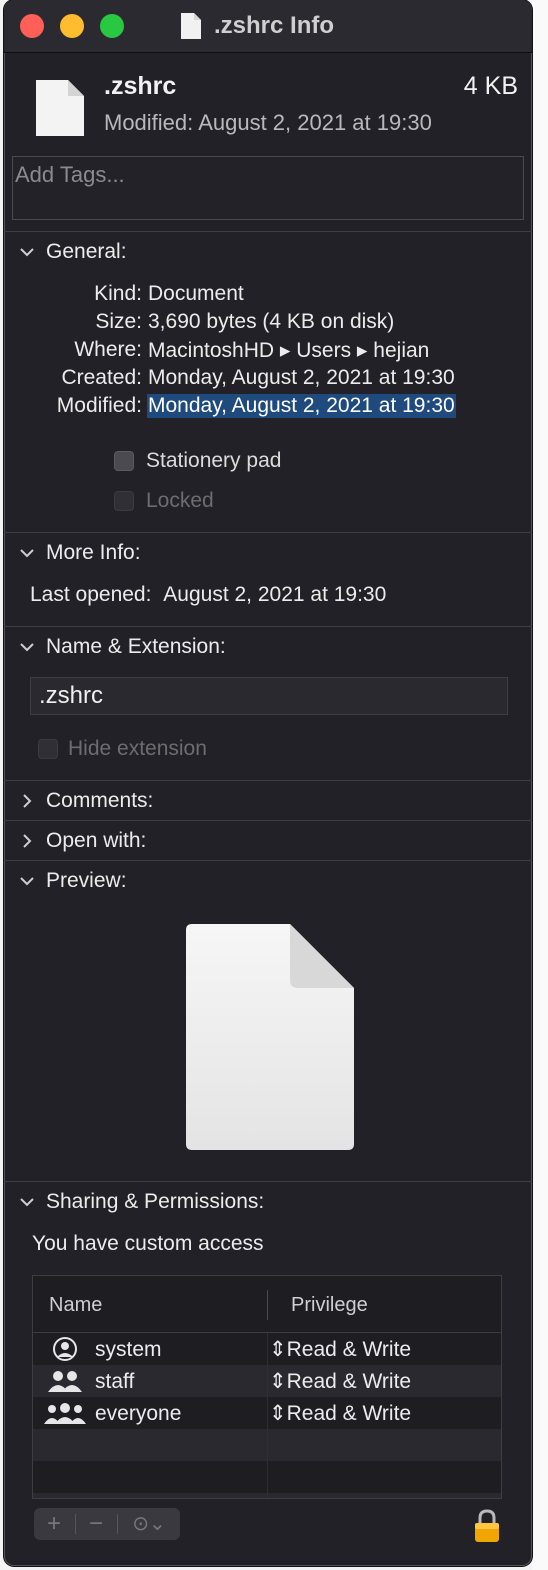 This screenshot has width=548, height=1570. What do you see at coordinates (101, 377) in the screenshot?
I see `created-label: Created:` at bounding box center [101, 377].